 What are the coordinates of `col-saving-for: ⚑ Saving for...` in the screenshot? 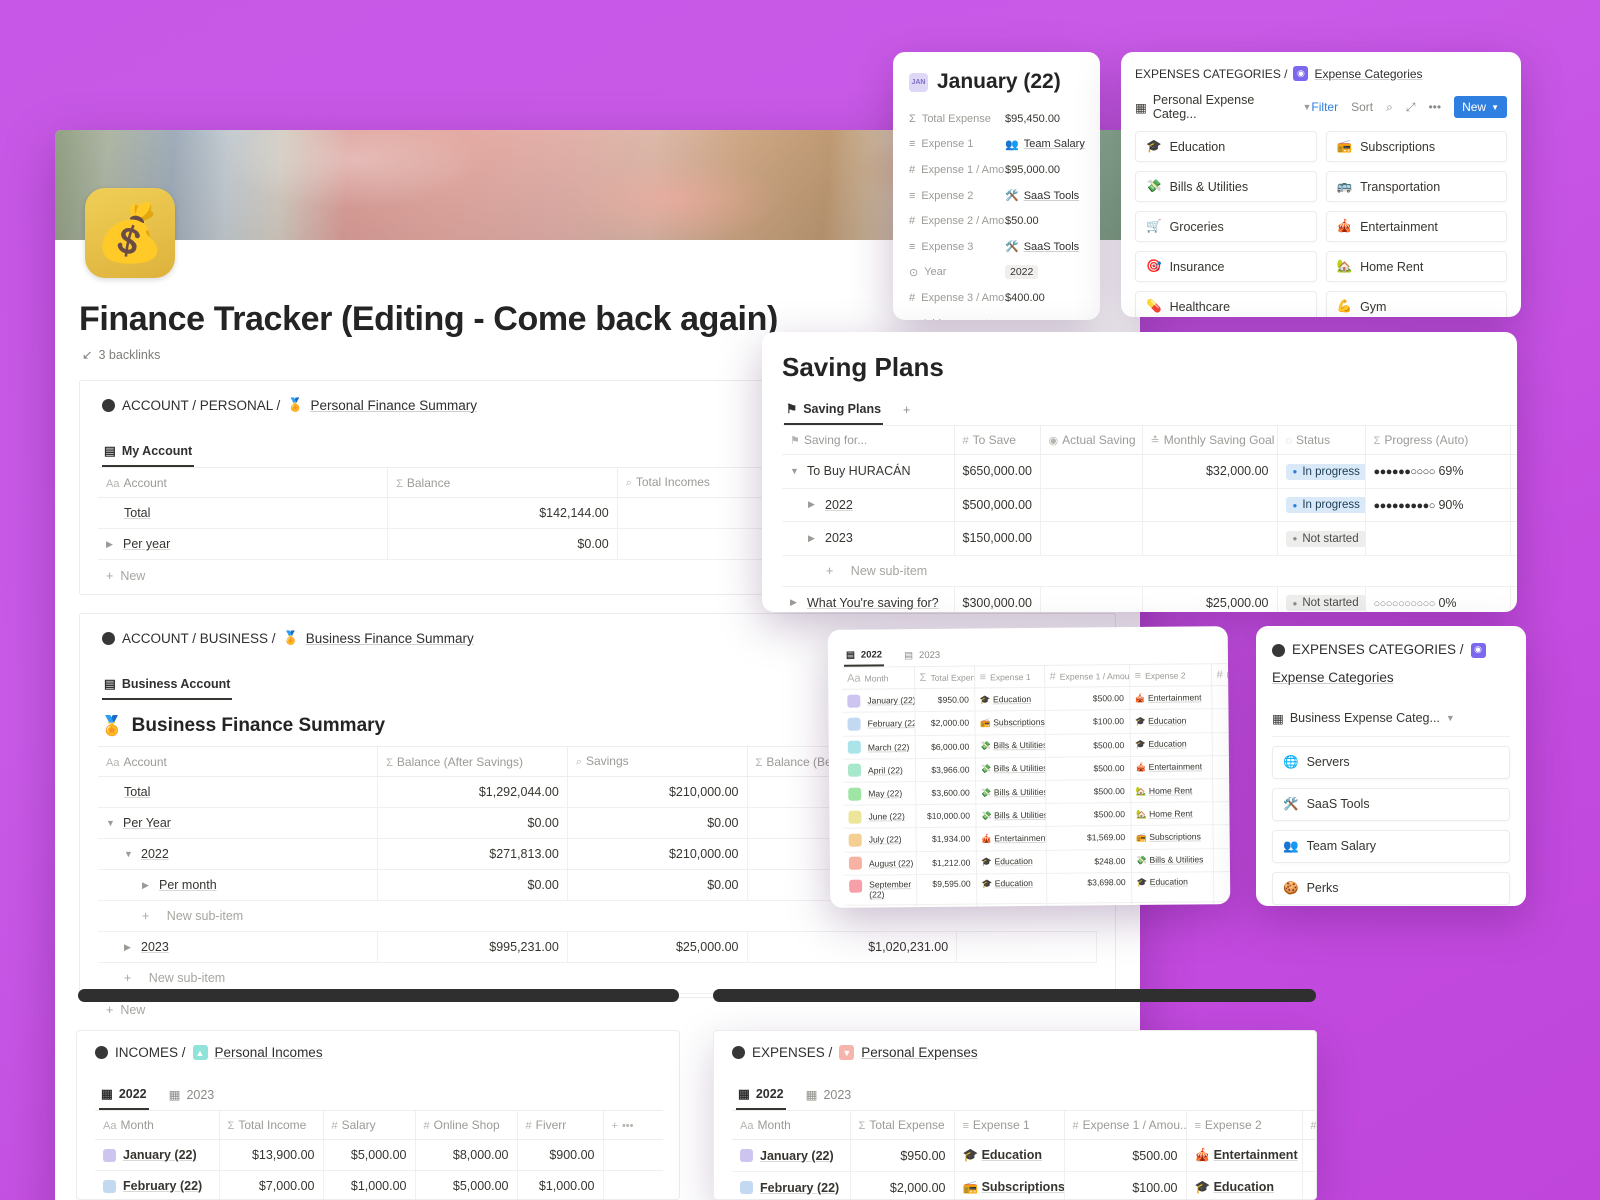 It's located at (868, 440).